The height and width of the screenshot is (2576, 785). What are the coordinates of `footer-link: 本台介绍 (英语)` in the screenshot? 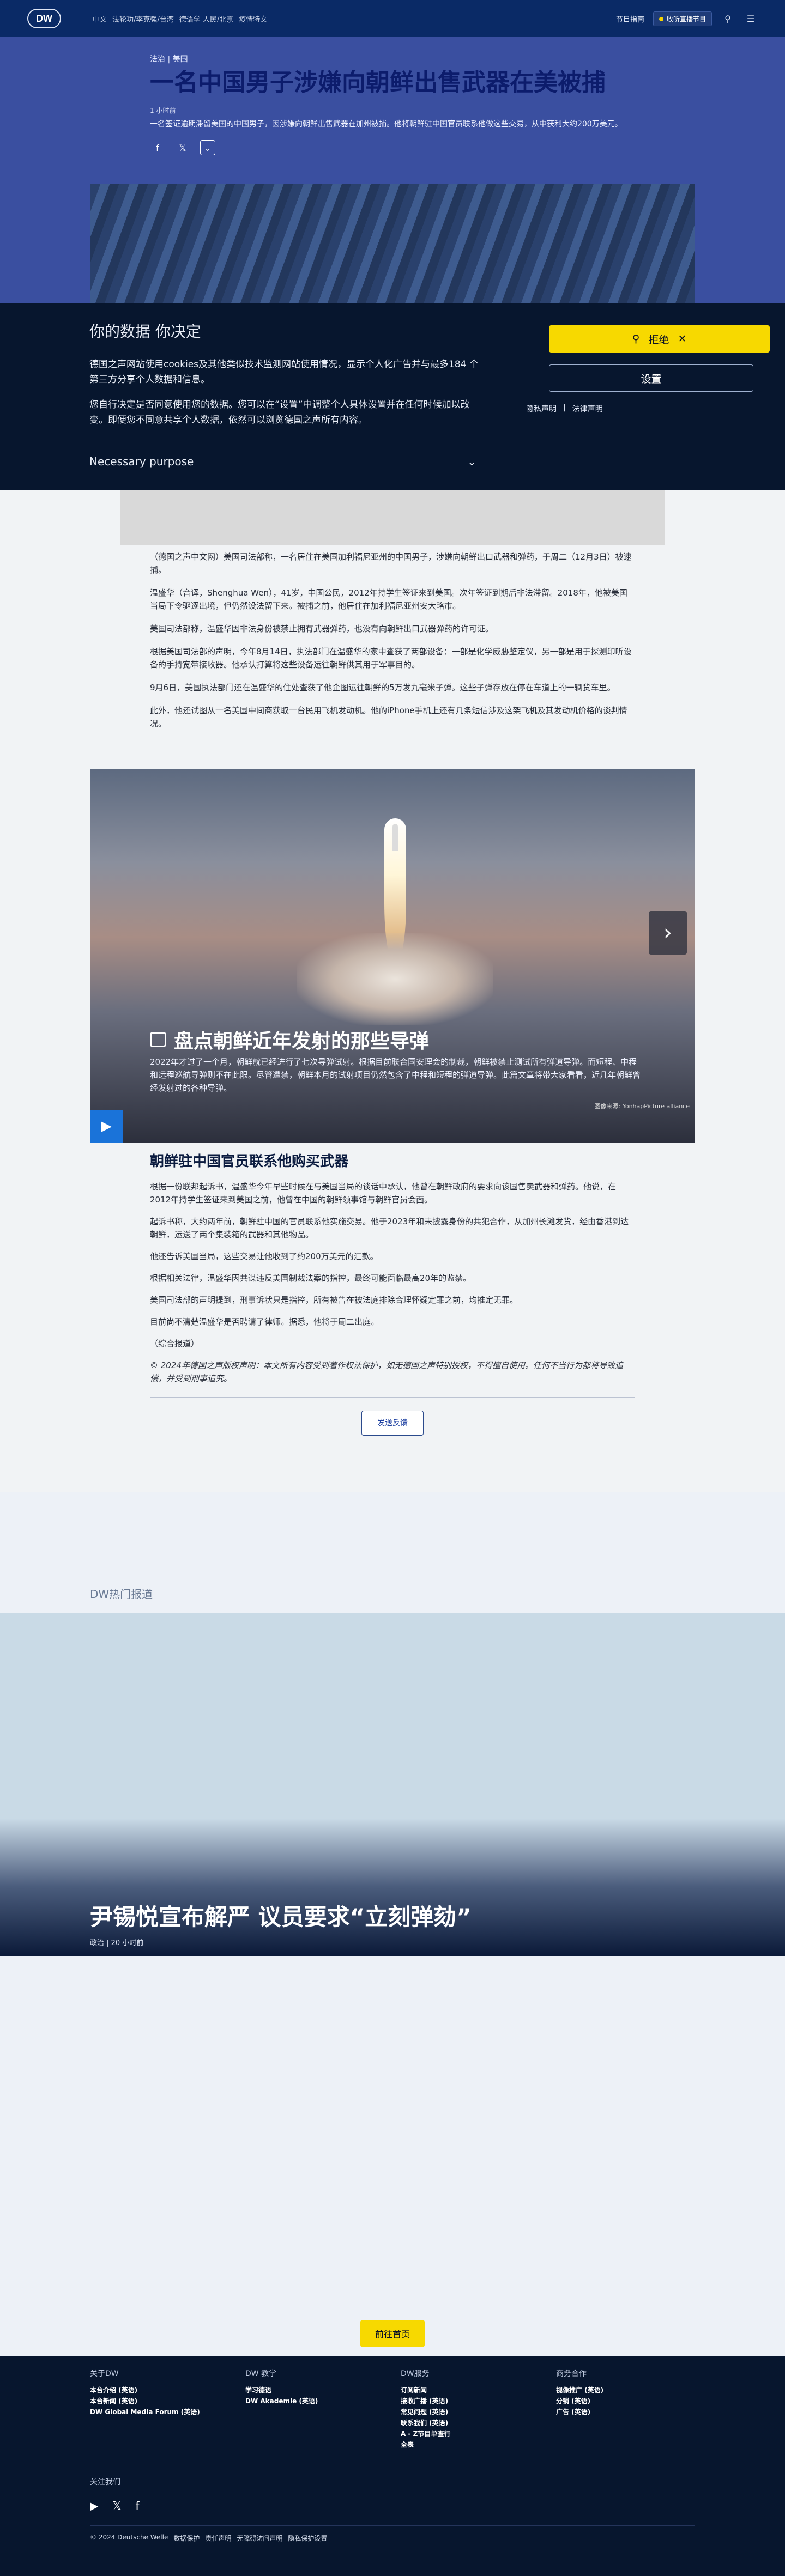 It's located at (158, 2390).